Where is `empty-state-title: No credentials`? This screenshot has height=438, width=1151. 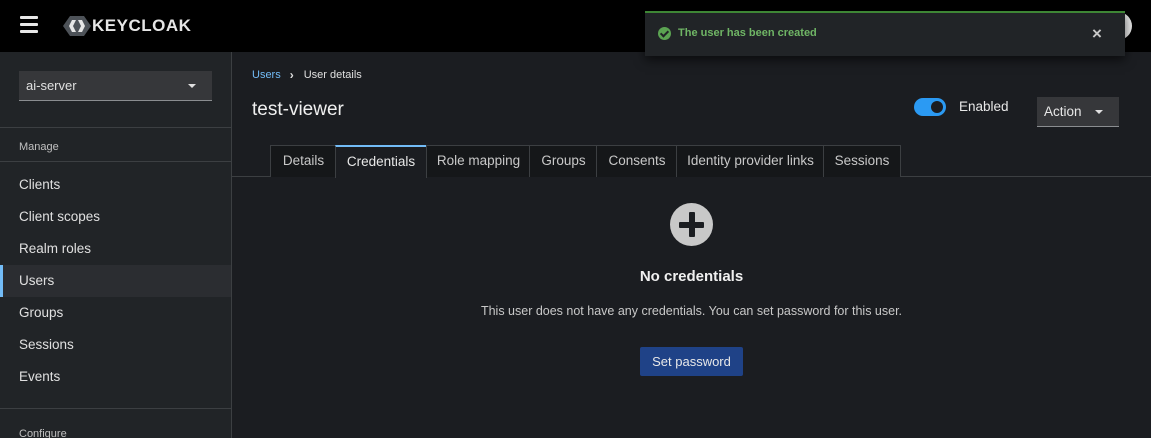
empty-state-title: No credentials is located at coordinates (691, 276).